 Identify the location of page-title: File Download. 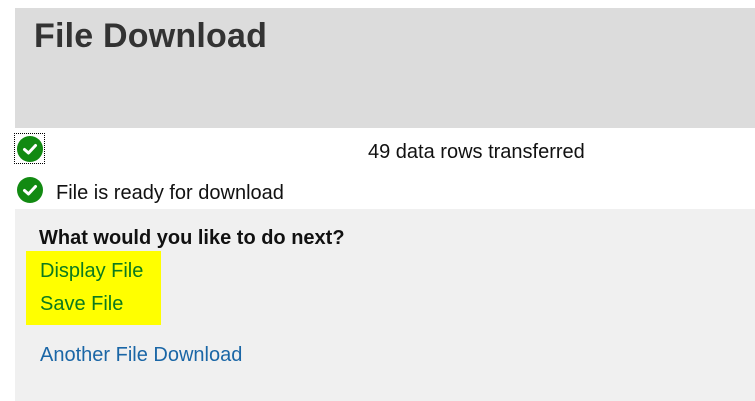
(151, 36).